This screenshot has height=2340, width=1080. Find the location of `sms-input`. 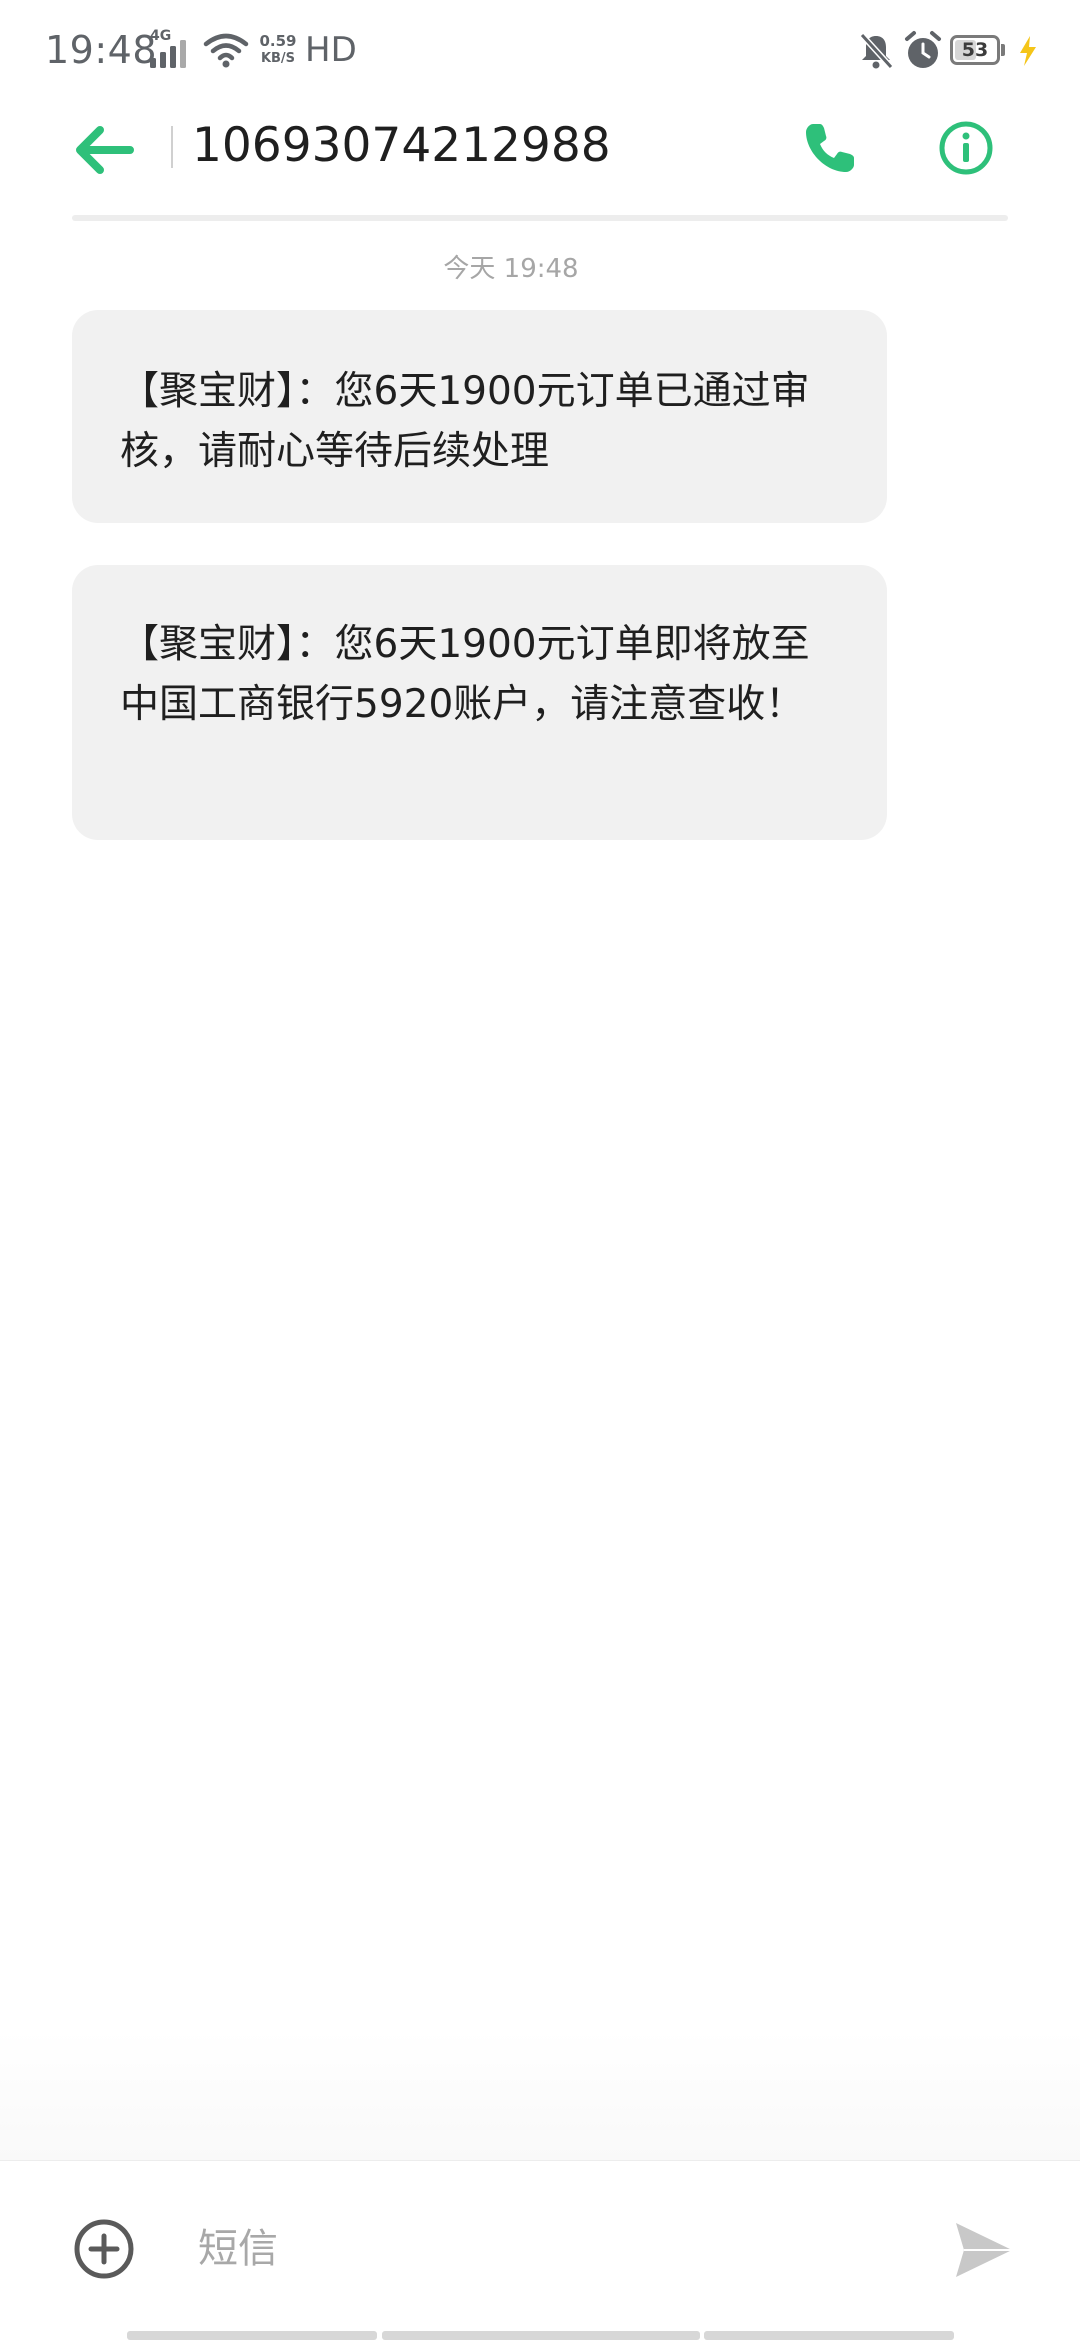

sms-input is located at coordinates (558, 2249).